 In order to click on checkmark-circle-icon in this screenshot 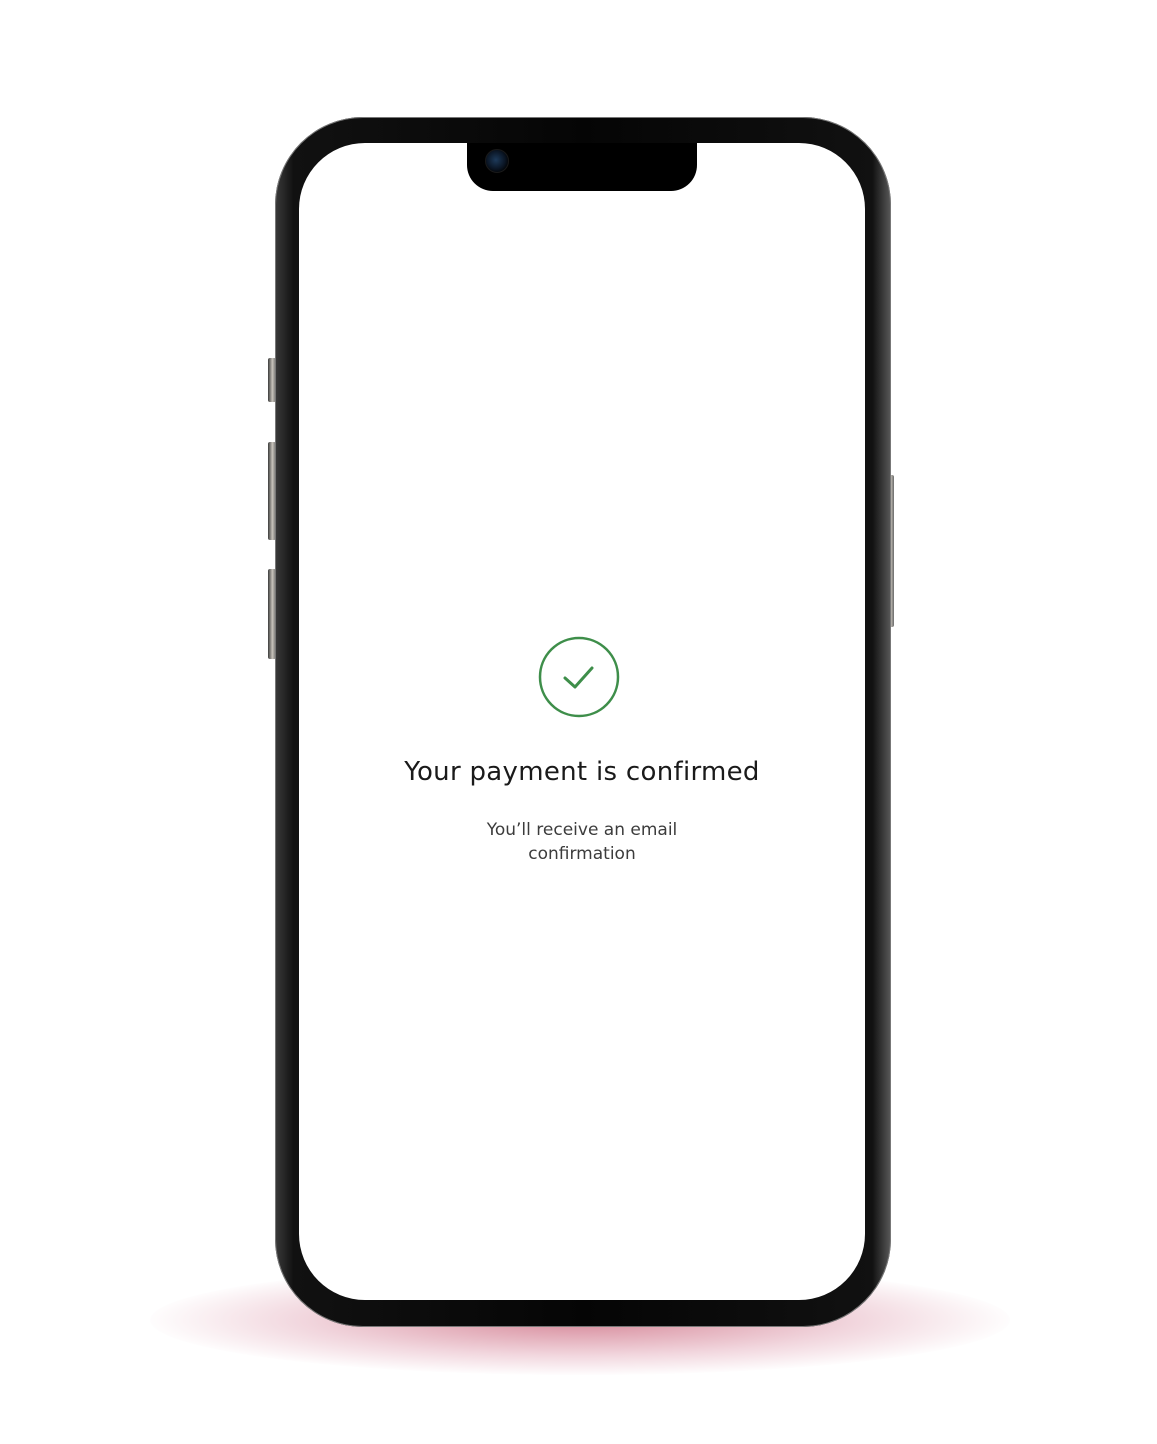, I will do `click(579, 677)`.